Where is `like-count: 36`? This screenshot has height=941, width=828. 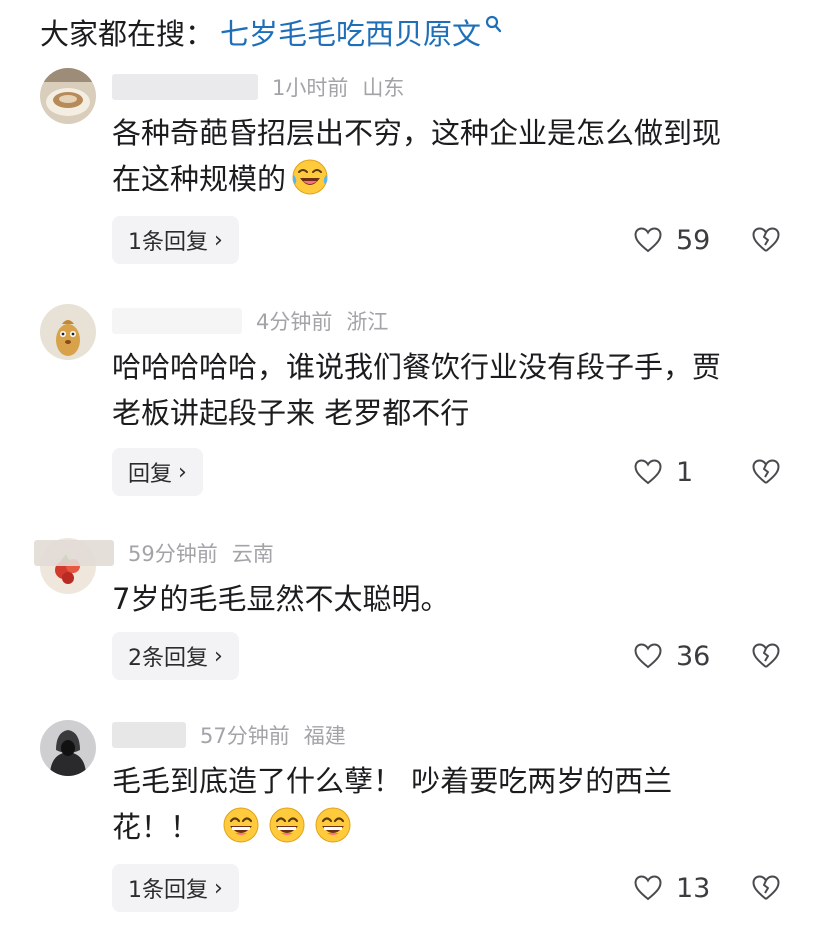 like-count: 36 is located at coordinates (693, 656).